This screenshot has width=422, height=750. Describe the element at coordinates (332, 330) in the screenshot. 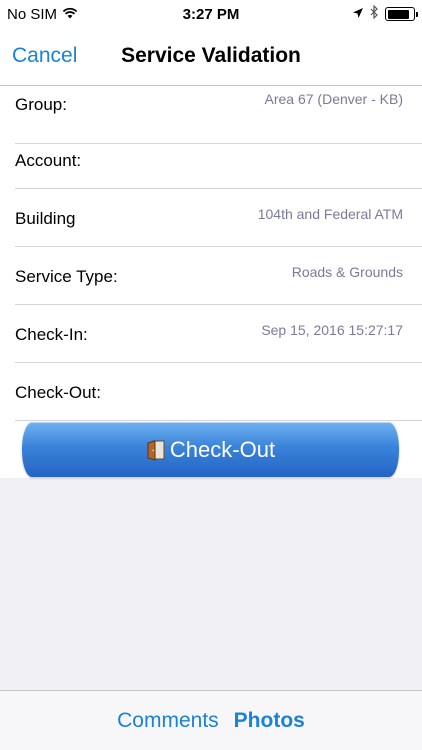

I see `row-value: Sep 15, 2016 15:27:17` at that location.